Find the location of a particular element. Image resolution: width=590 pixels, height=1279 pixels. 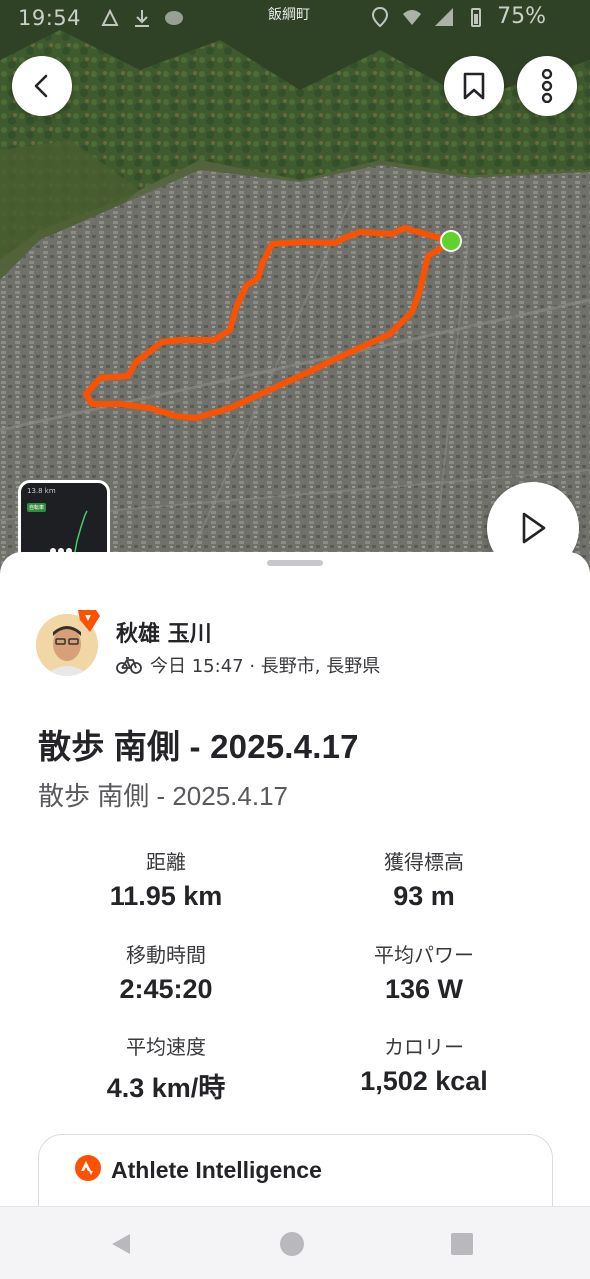

chevron-left-icon is located at coordinates (41, 86).